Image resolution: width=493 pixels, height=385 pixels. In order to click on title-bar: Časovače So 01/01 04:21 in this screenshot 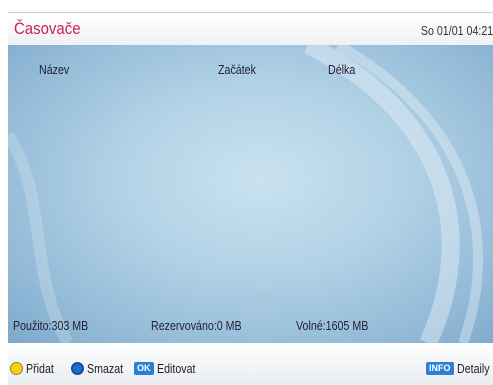, I will do `click(250, 29)`.